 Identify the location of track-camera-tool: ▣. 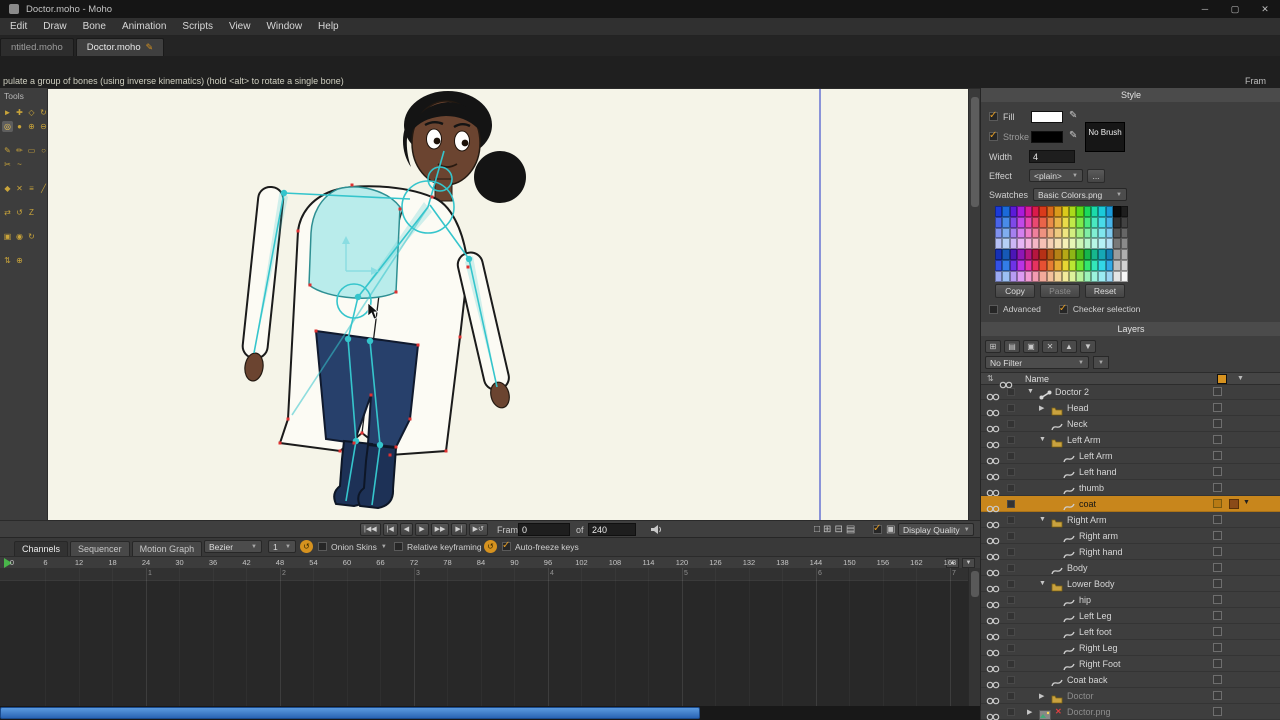
(7, 236).